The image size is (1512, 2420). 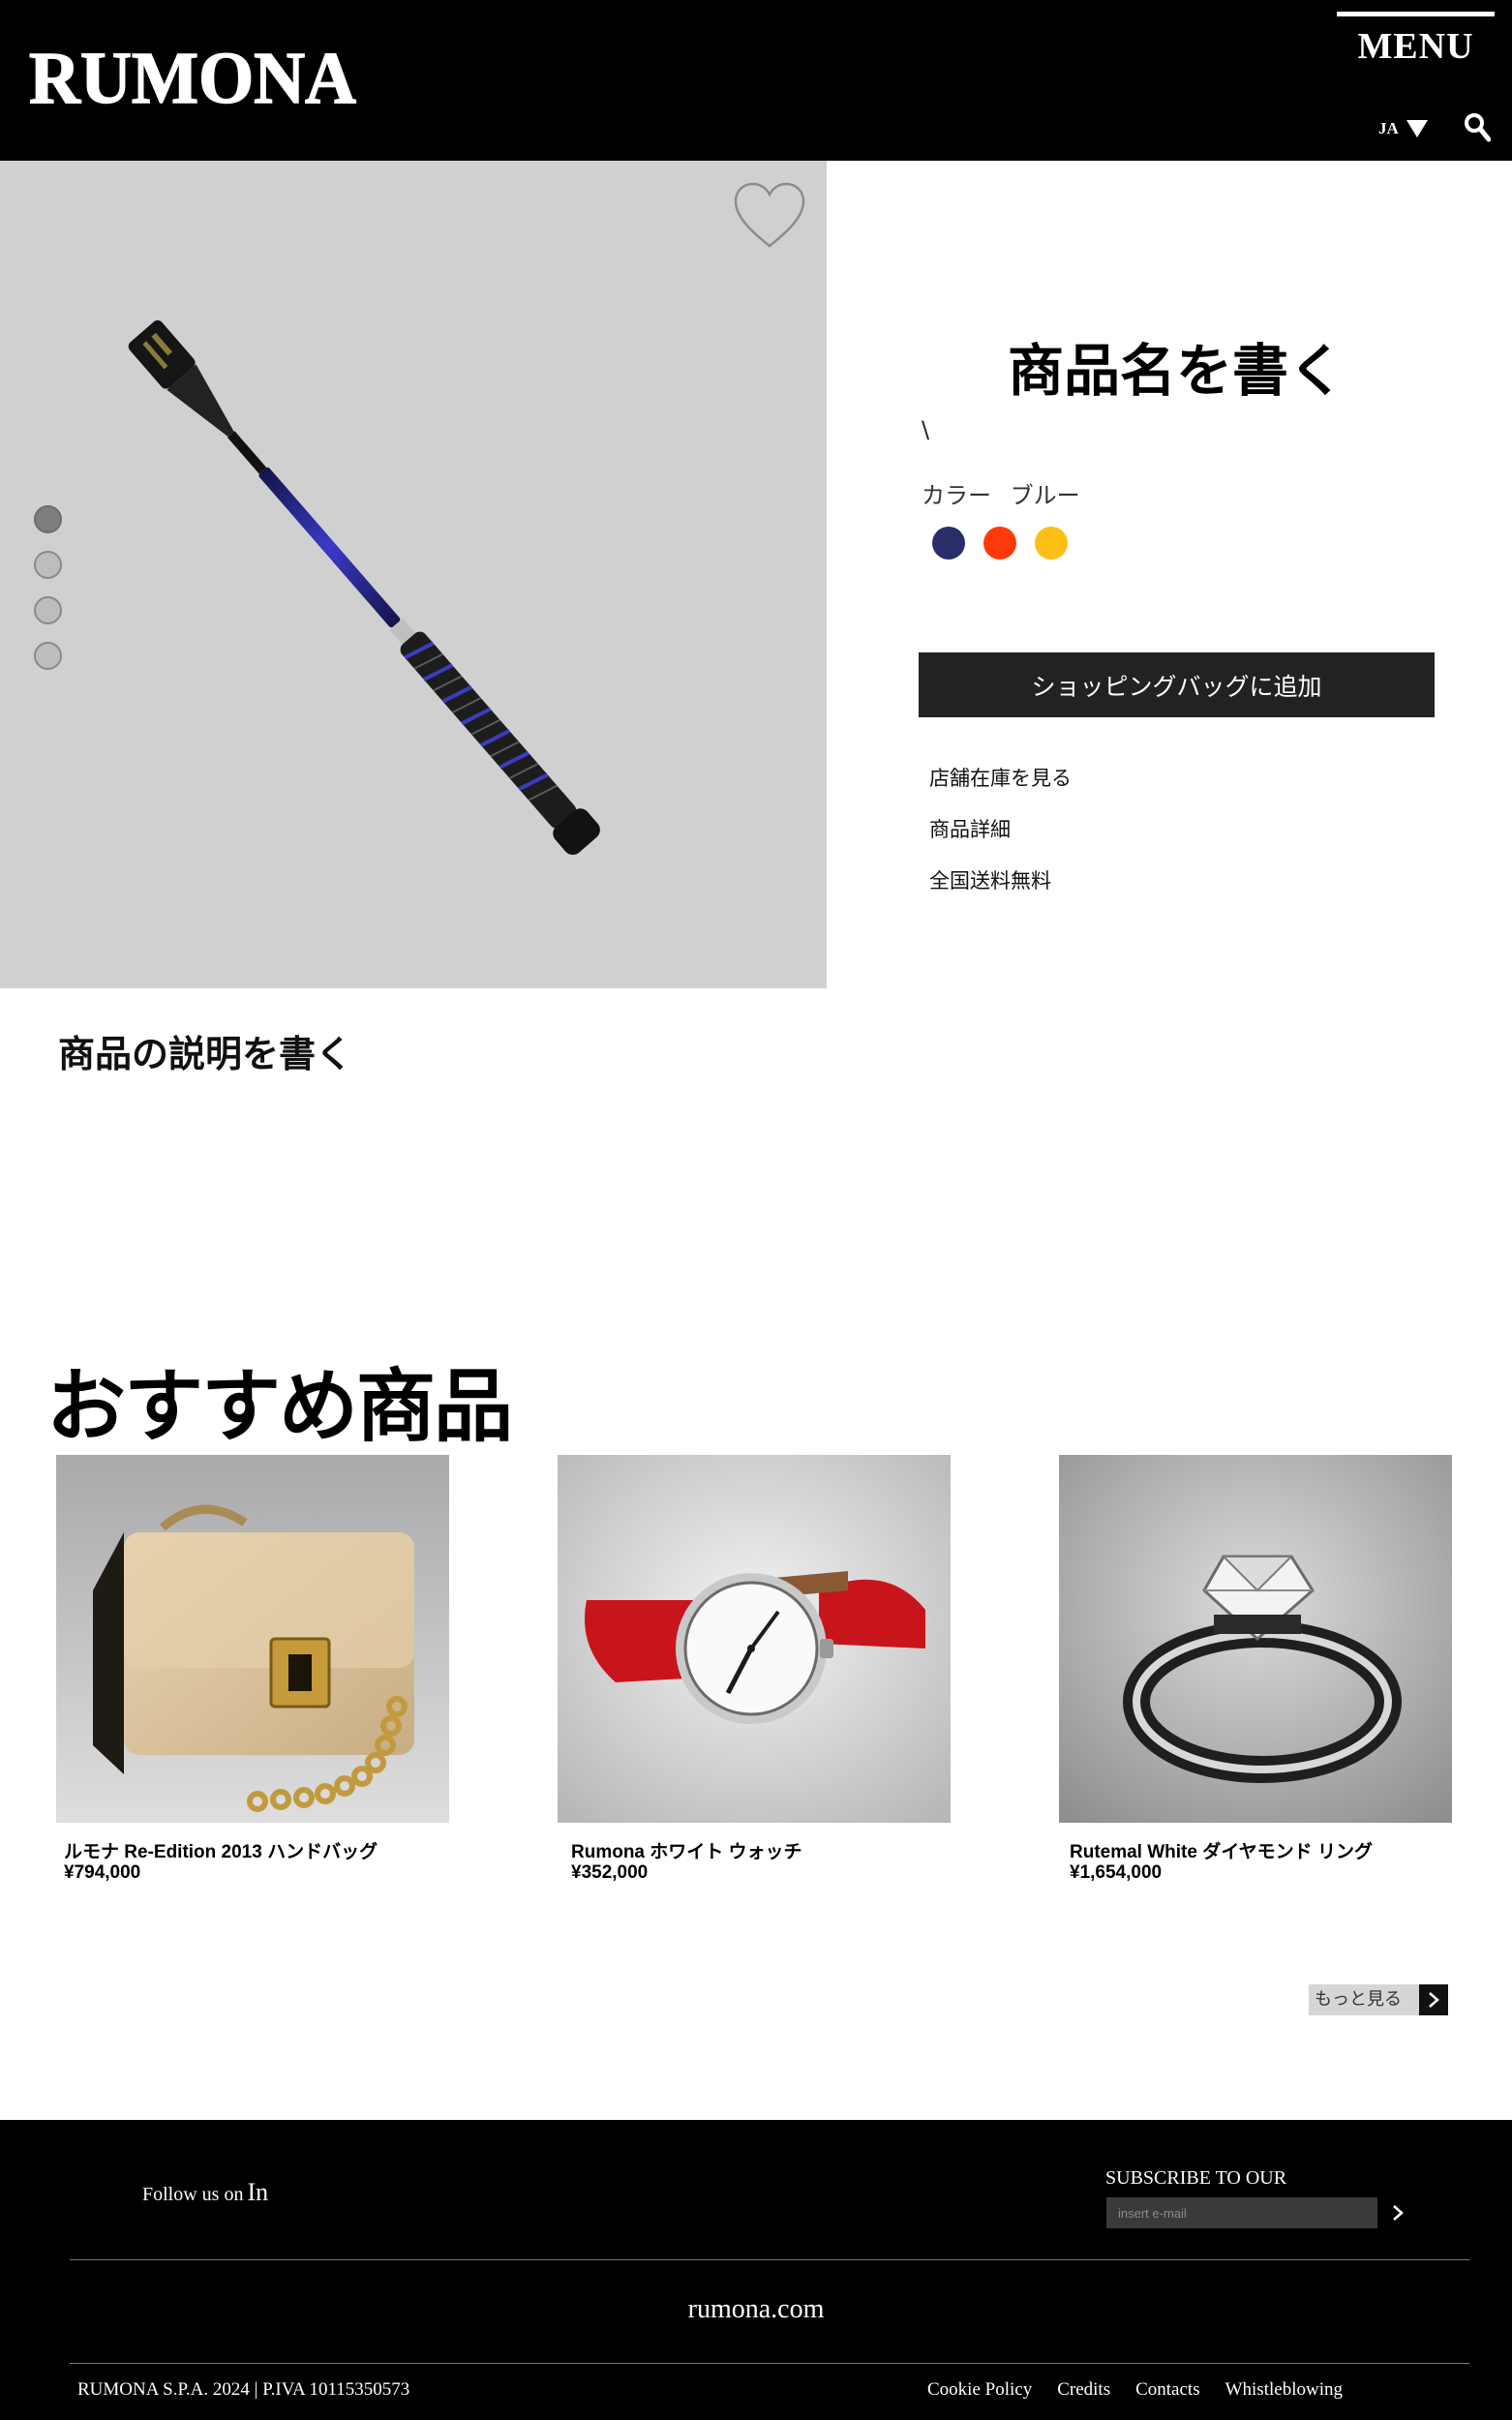 What do you see at coordinates (1176, 371) in the screenshot?
I see `product-name: 商品名を書く` at bounding box center [1176, 371].